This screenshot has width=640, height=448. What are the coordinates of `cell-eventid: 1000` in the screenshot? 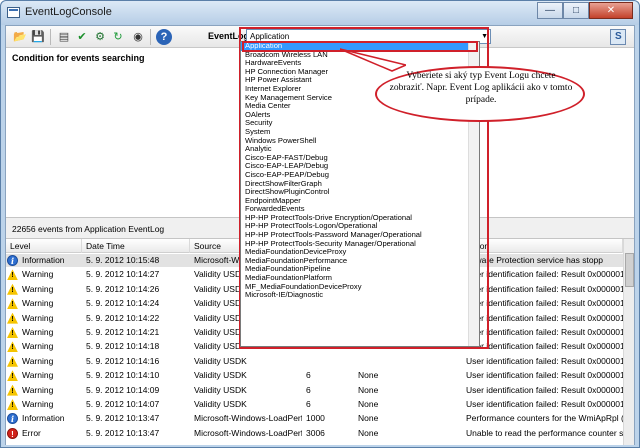 It's located at (315, 418).